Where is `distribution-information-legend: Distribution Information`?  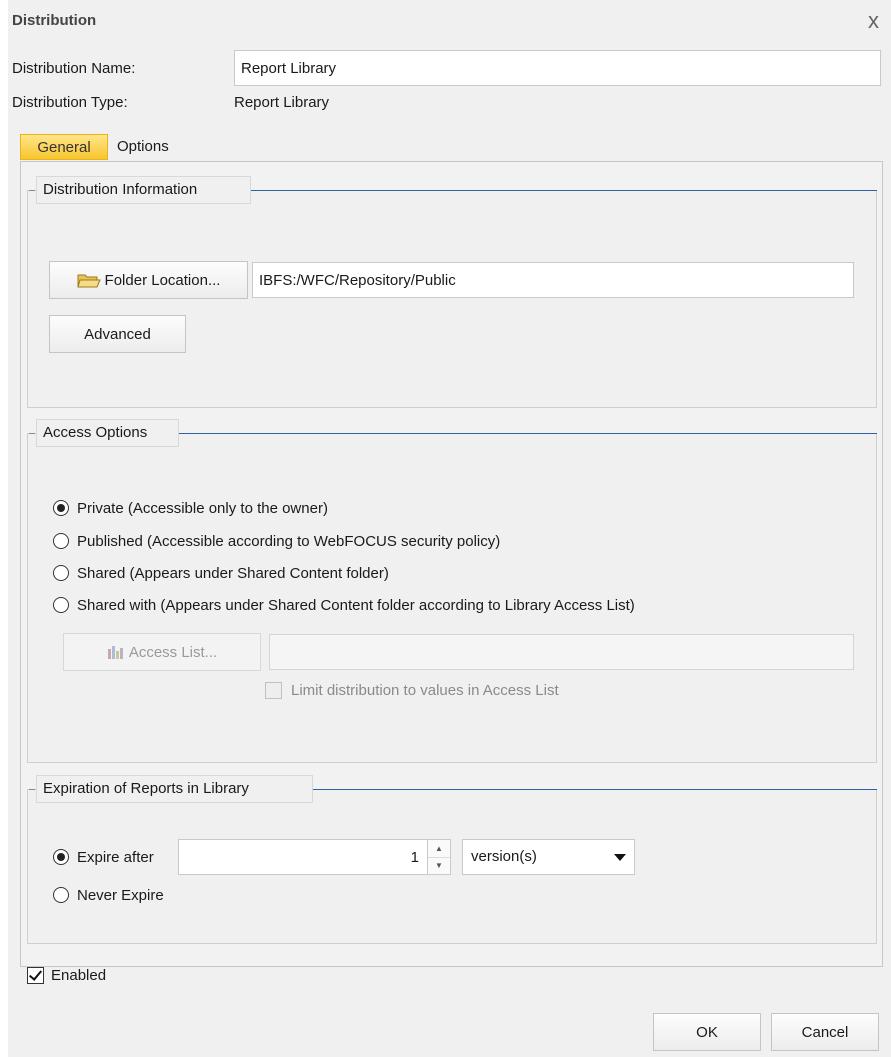
distribution-information-legend: Distribution Information is located at coordinates (143, 190).